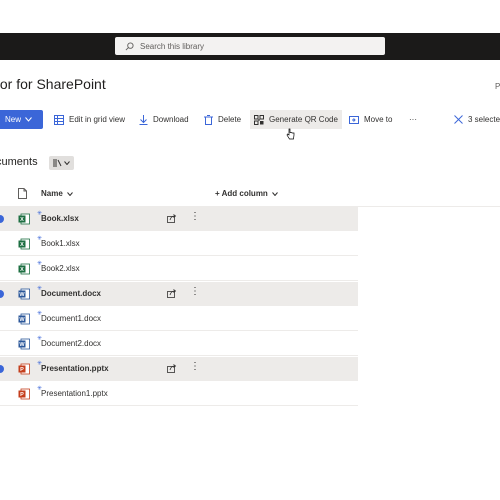  What do you see at coordinates (71, 343) in the screenshot?
I see `file-name-link: Document2.docx` at bounding box center [71, 343].